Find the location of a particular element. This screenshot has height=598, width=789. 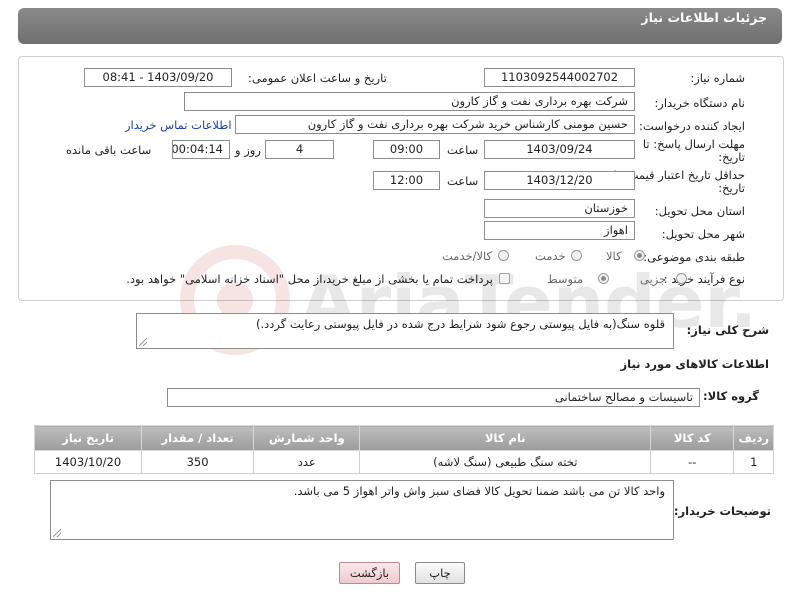

validity-time-label: ساعت is located at coordinates (463, 181).